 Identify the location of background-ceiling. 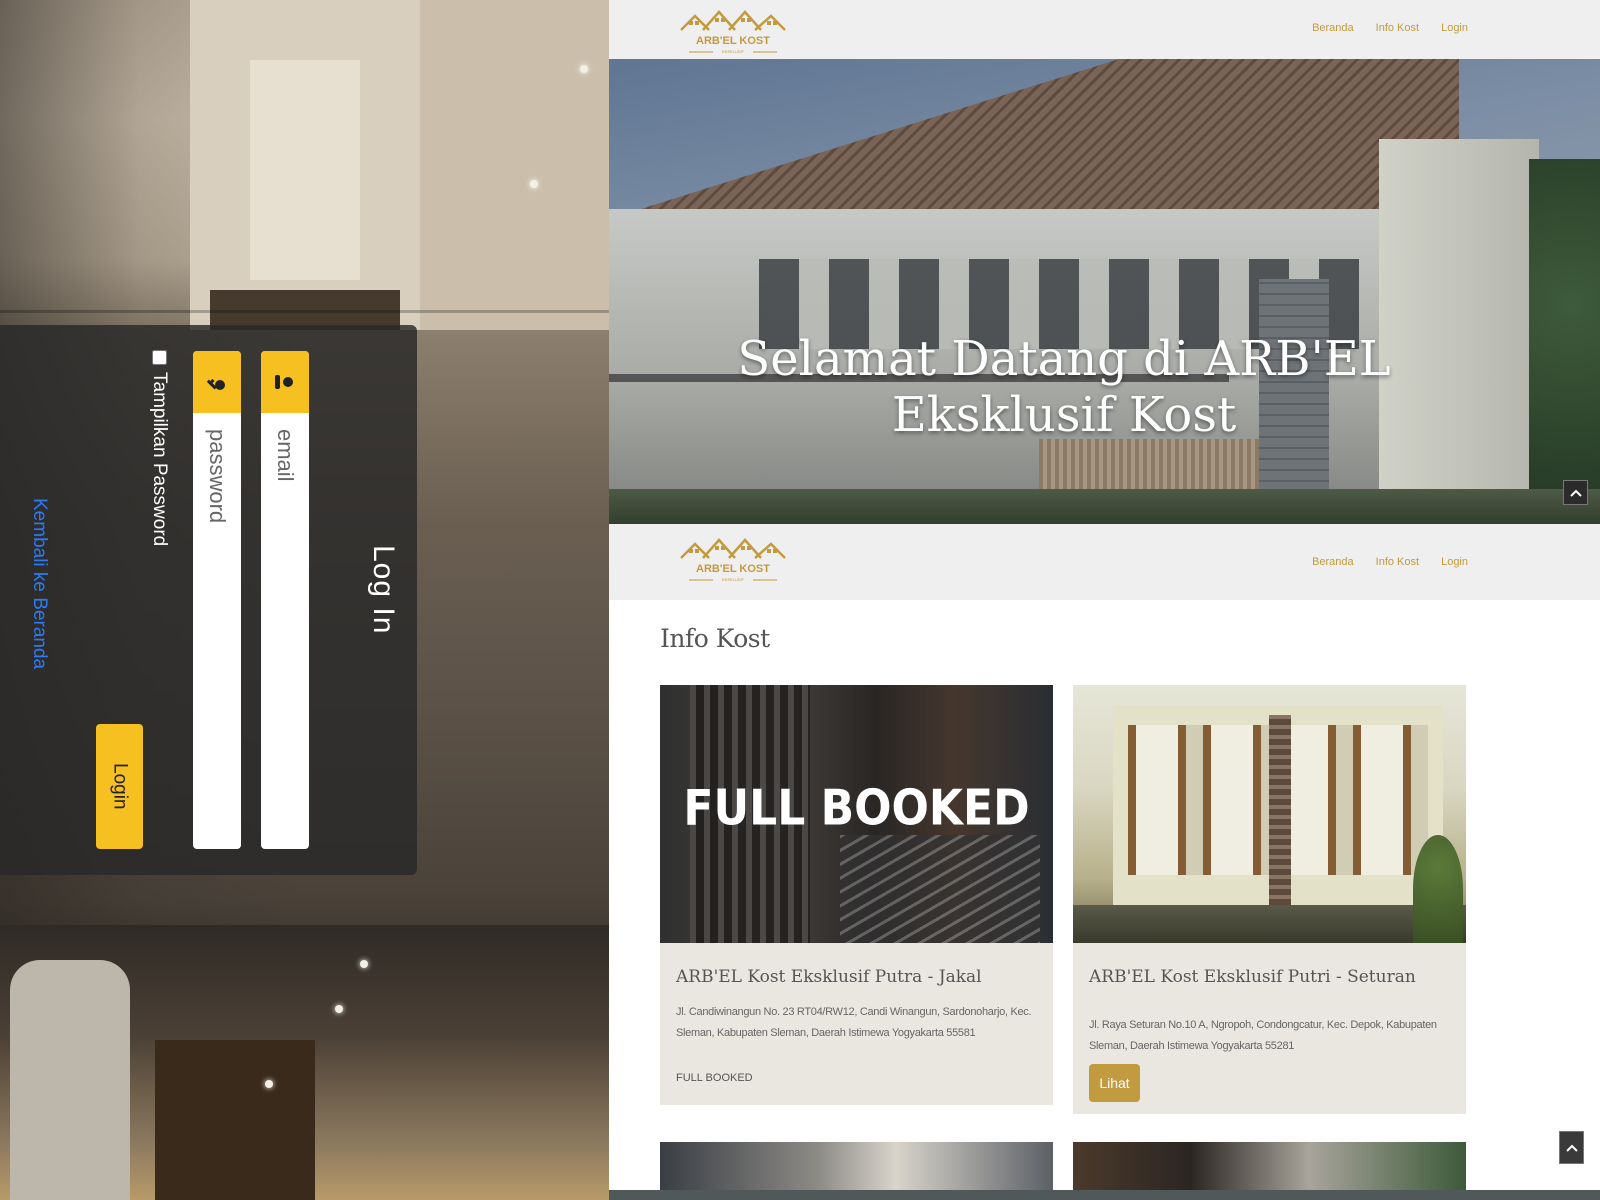
(514, 165).